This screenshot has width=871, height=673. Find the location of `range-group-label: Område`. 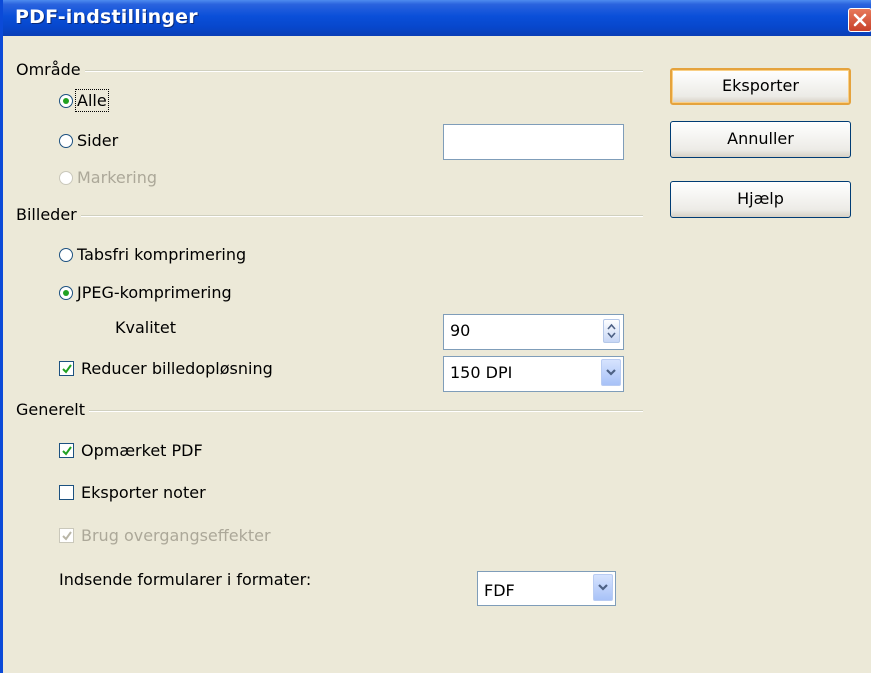

range-group-label: Område is located at coordinates (50, 69).